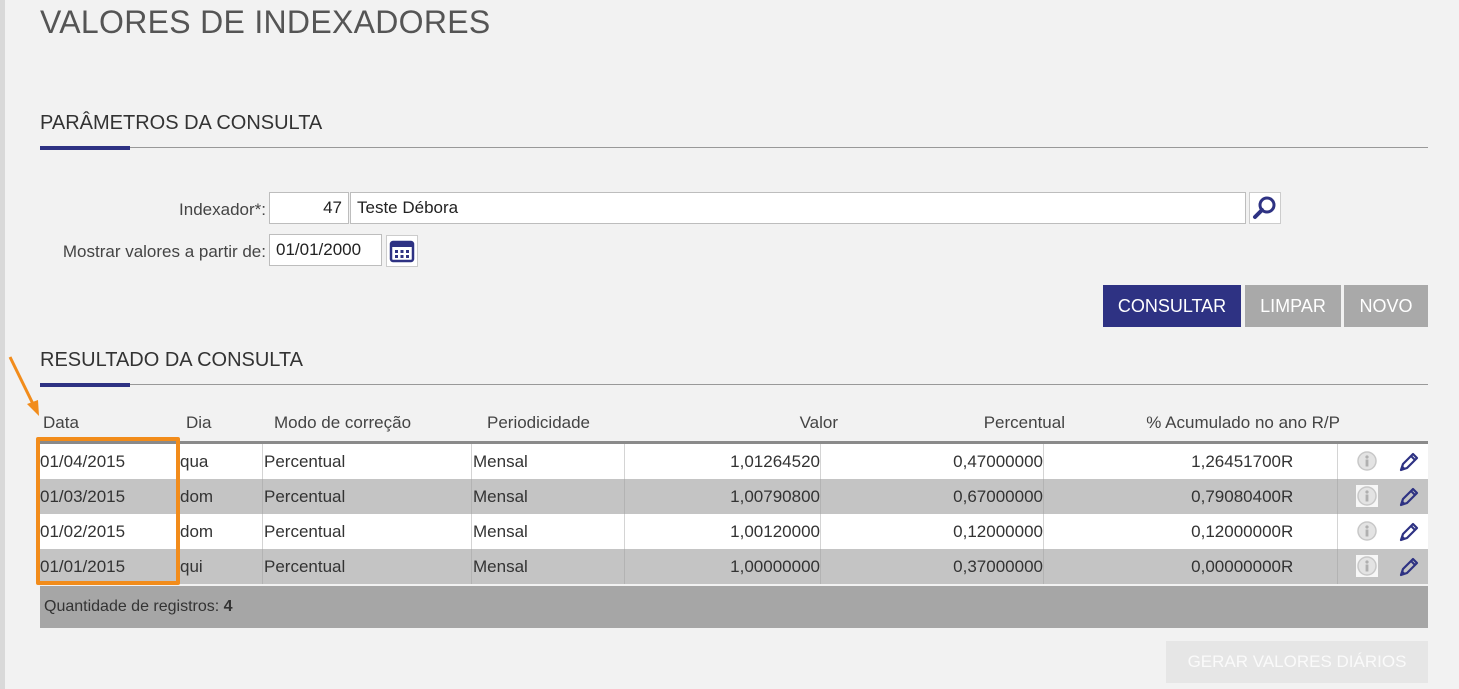 This screenshot has width=1459, height=689. Describe the element at coordinates (164, 251) in the screenshot. I see `from-date-label: Mostrar valores a partir de:` at that location.